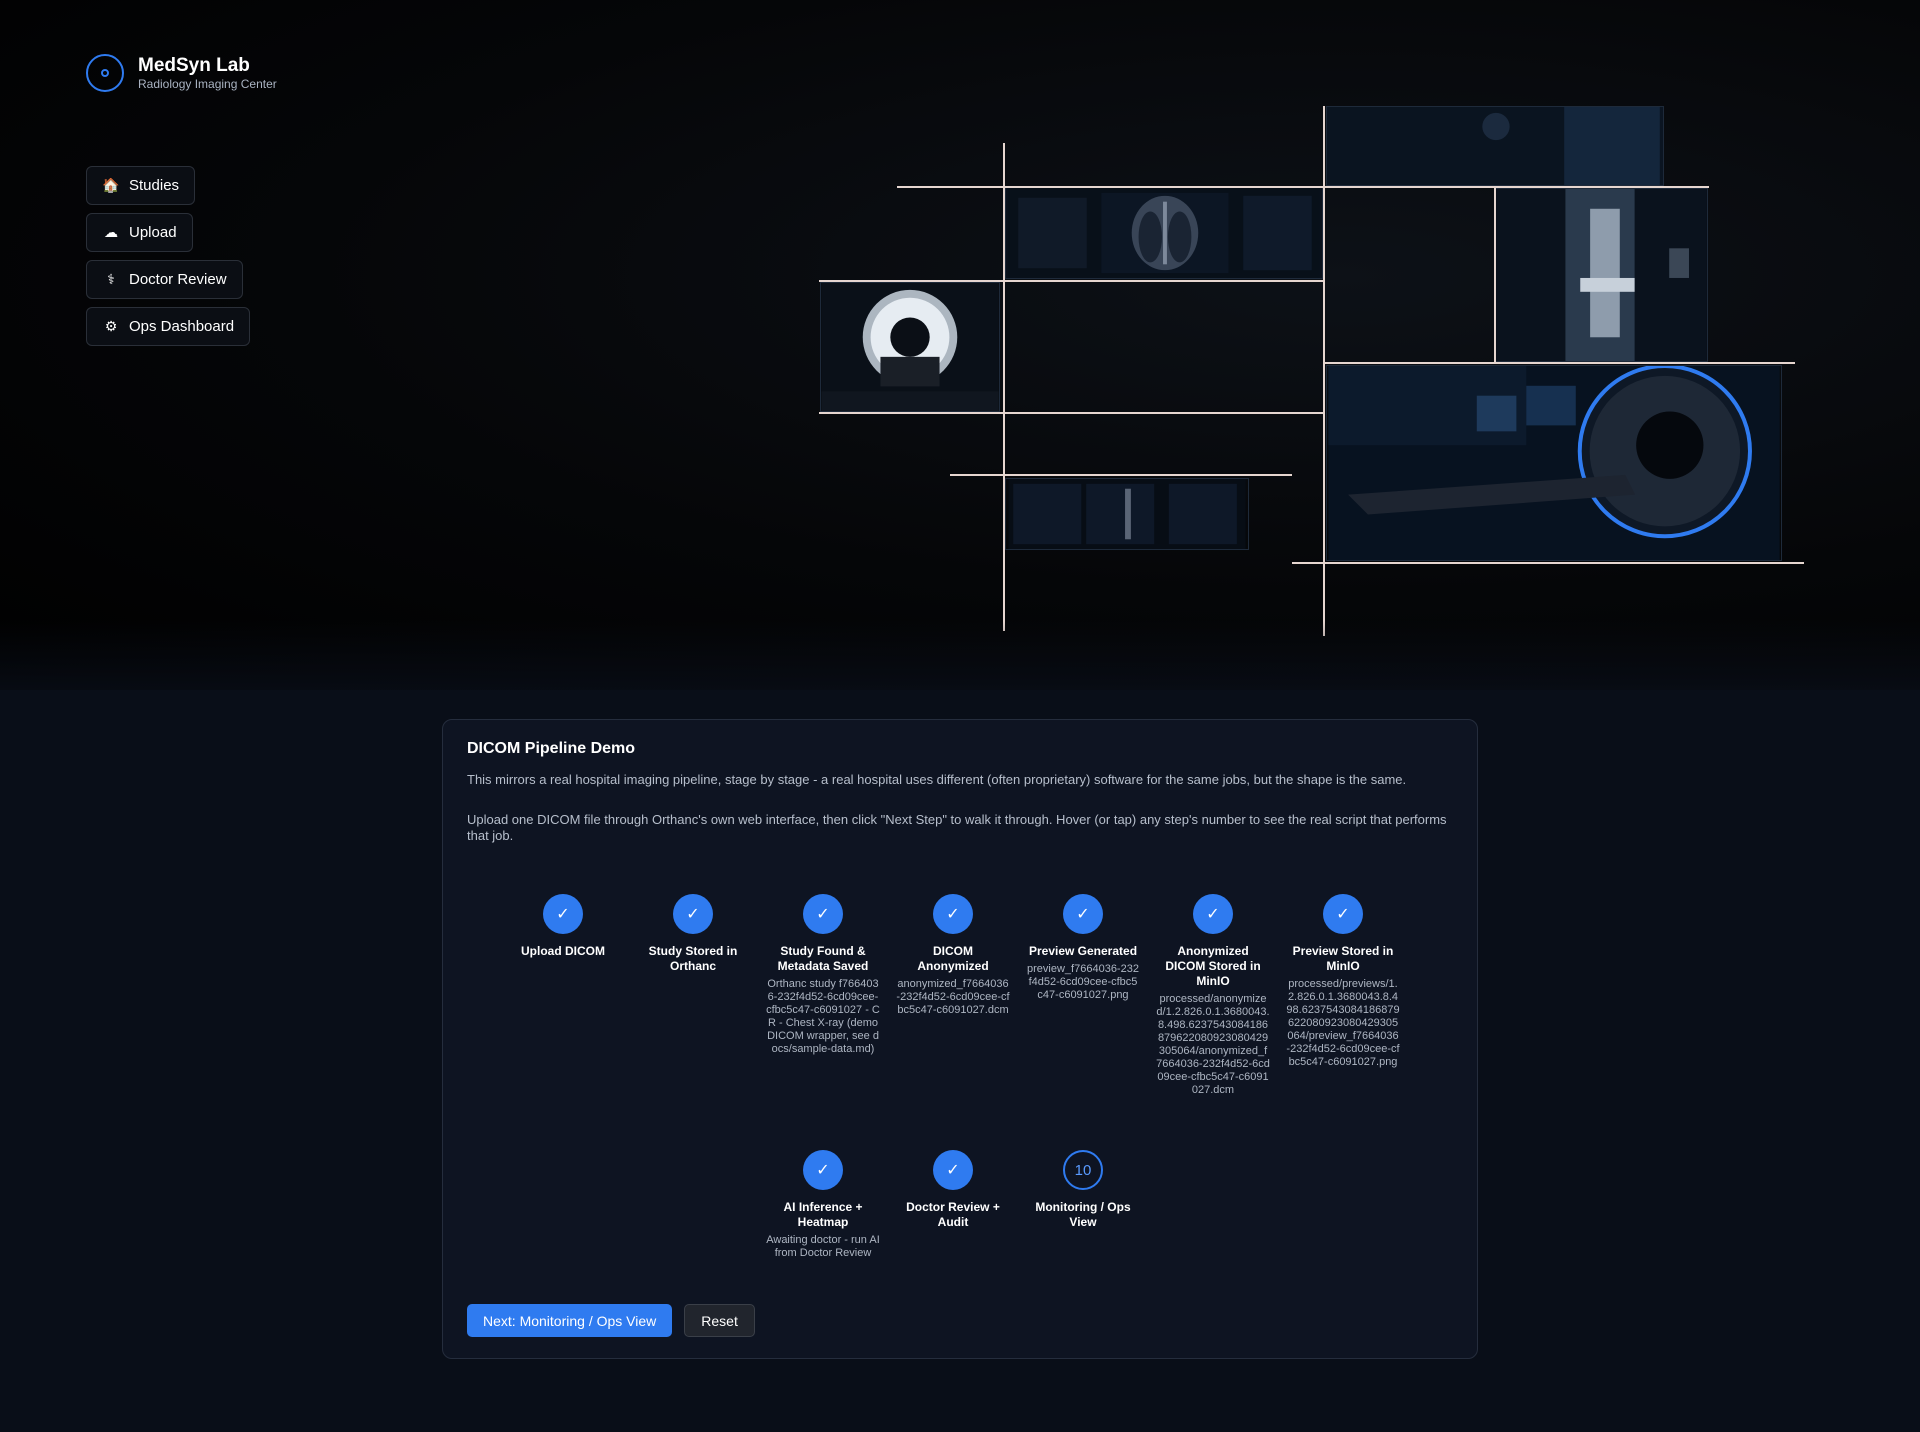 Image resolution: width=1920 pixels, height=1432 pixels. What do you see at coordinates (953, 914) in the screenshot?
I see `step-number-4: ✓` at bounding box center [953, 914].